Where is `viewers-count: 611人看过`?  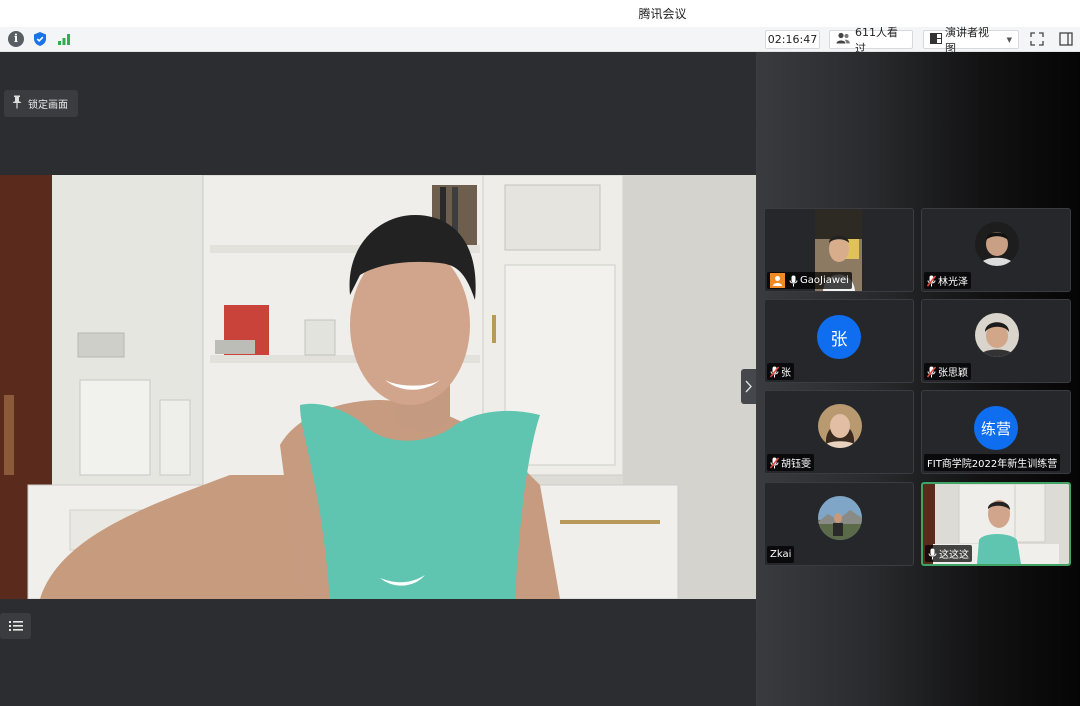 viewers-count: 611人看过 is located at coordinates (876, 40).